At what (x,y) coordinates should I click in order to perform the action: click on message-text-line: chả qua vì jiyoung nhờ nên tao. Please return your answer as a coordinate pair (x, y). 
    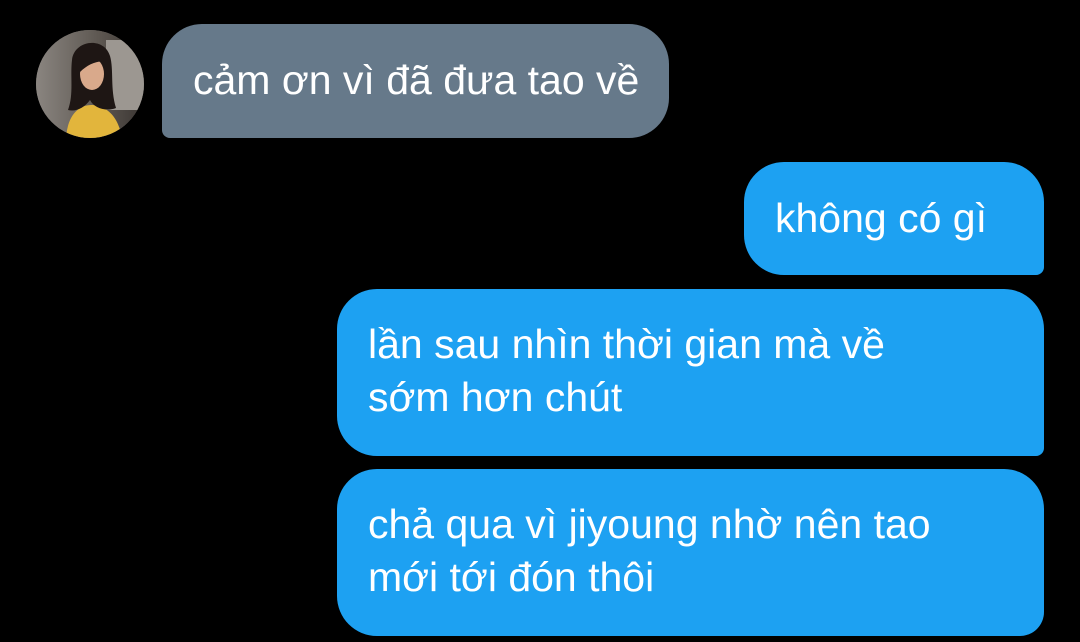
    Looking at the image, I should click on (649, 524).